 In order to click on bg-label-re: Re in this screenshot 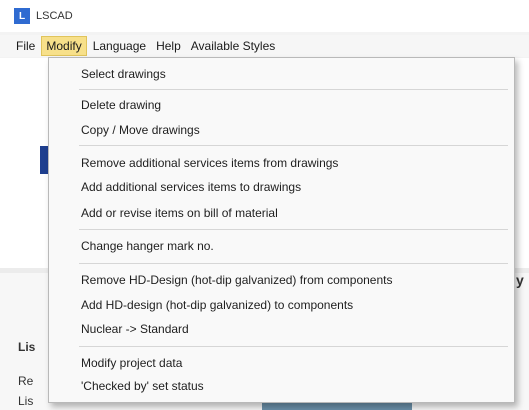, I will do `click(26, 381)`.